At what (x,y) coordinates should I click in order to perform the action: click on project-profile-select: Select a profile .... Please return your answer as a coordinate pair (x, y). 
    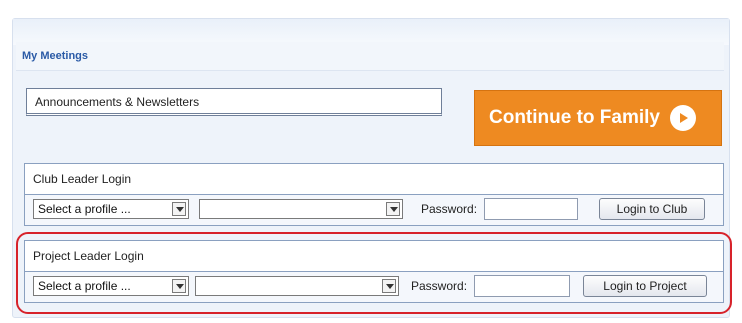
    Looking at the image, I should click on (111, 286).